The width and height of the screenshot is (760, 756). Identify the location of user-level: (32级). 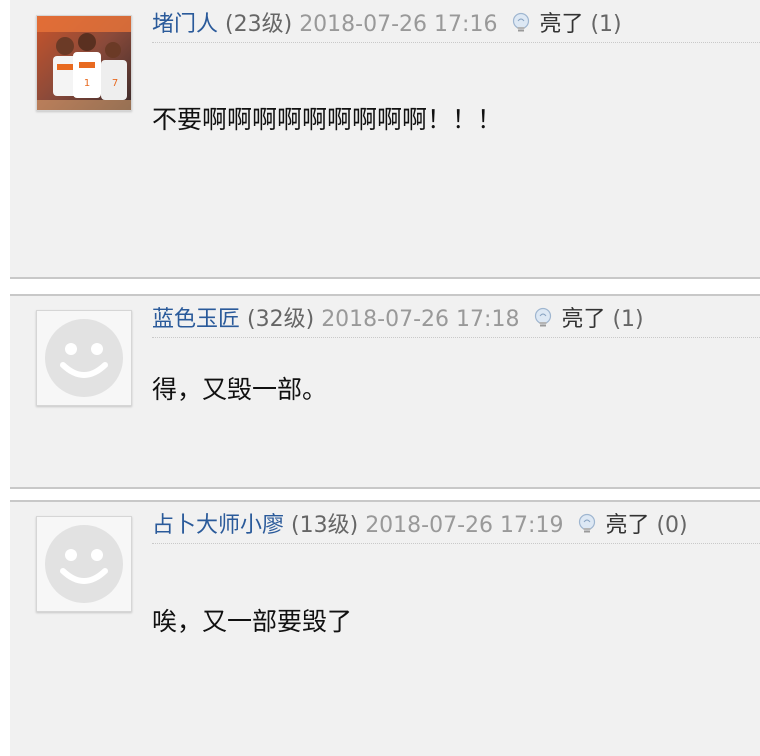
(281, 319).